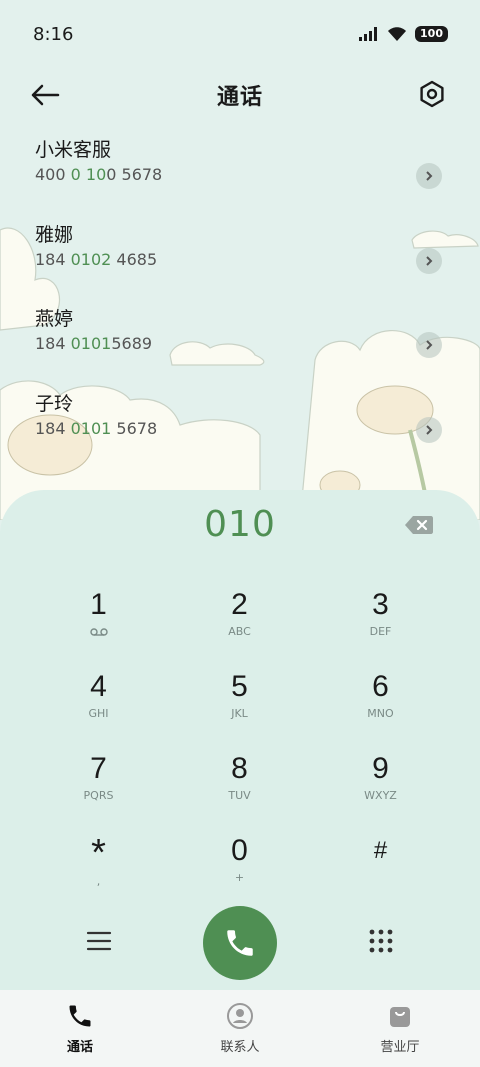  I want to click on voicemail-icon, so click(98, 632).